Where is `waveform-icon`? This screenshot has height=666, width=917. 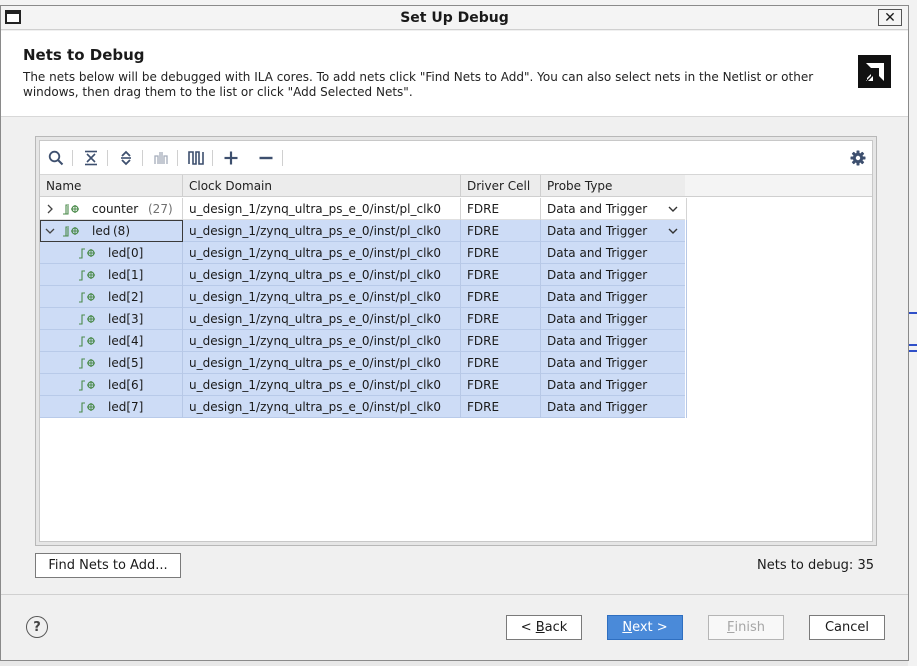
waveform-icon is located at coordinates (196, 158).